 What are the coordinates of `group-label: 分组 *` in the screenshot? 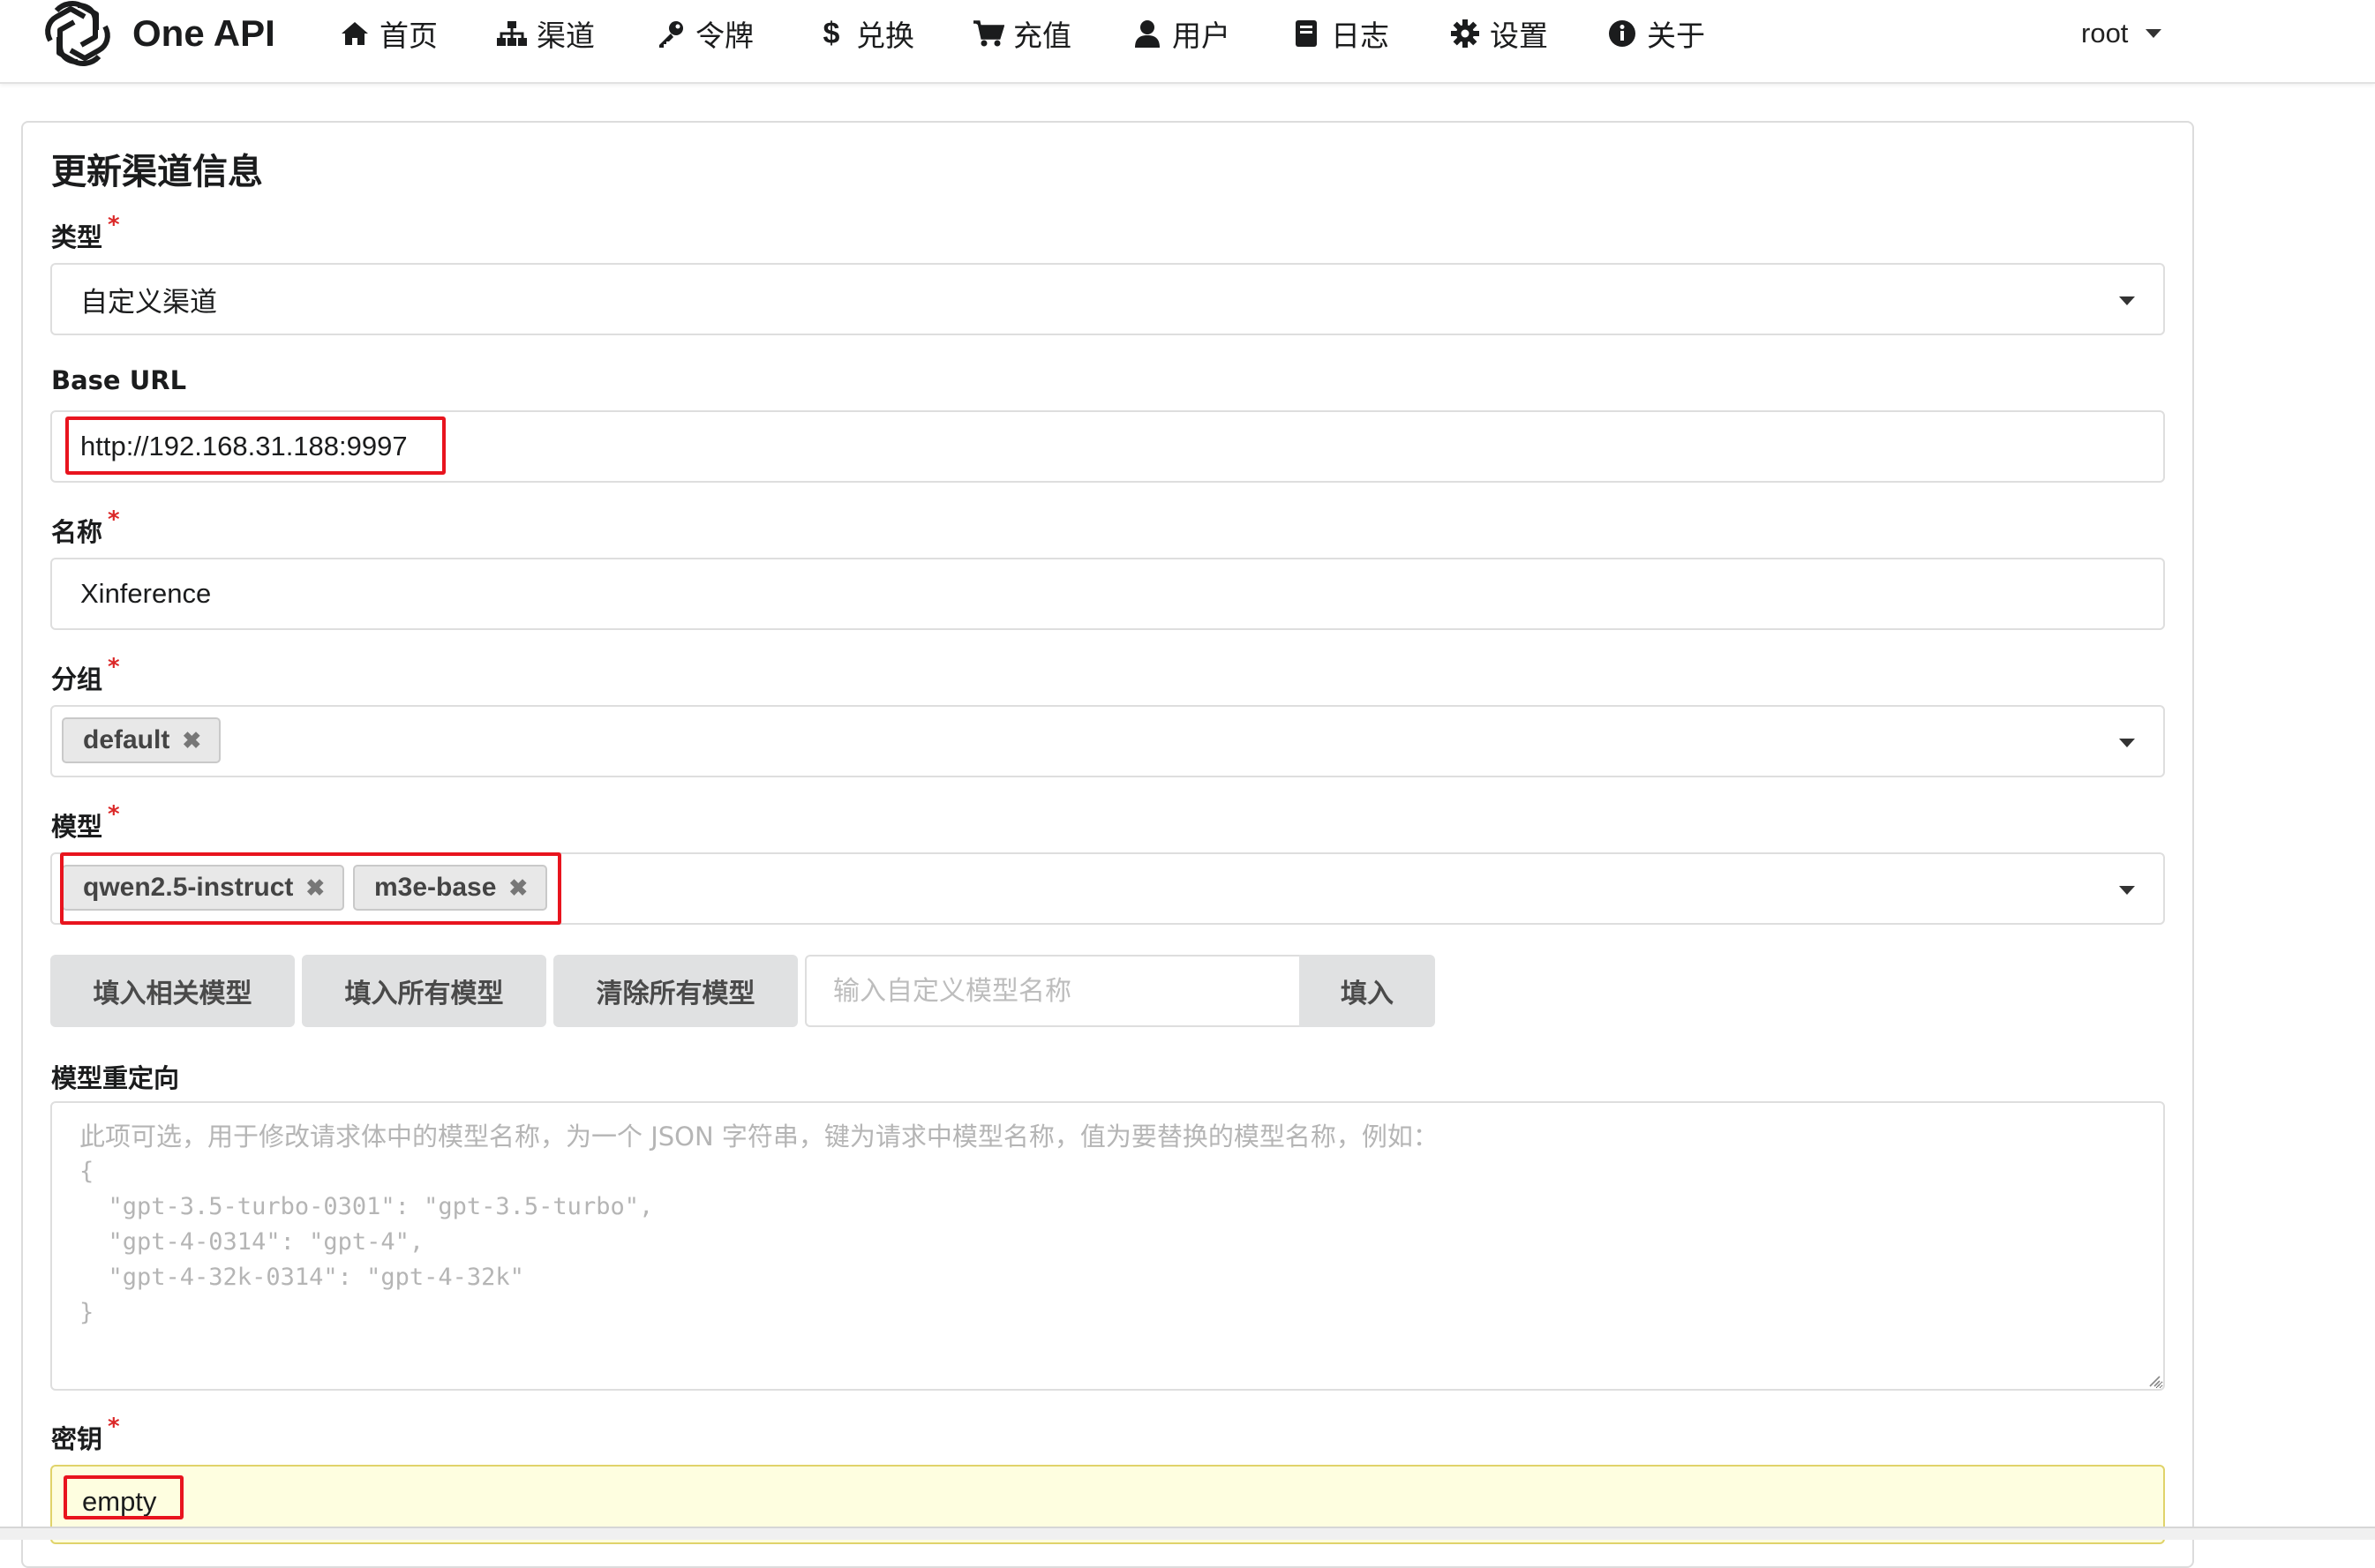 It's located at (85, 674).